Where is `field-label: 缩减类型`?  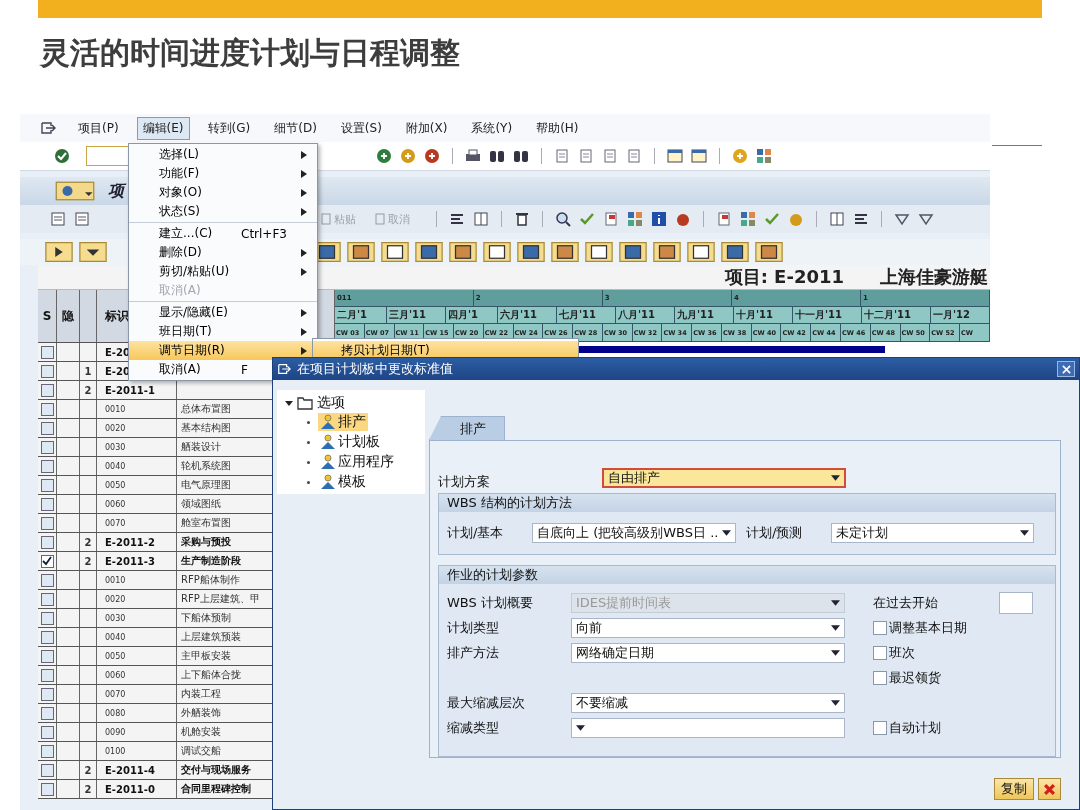
field-label: 缩减类型 is located at coordinates (473, 727).